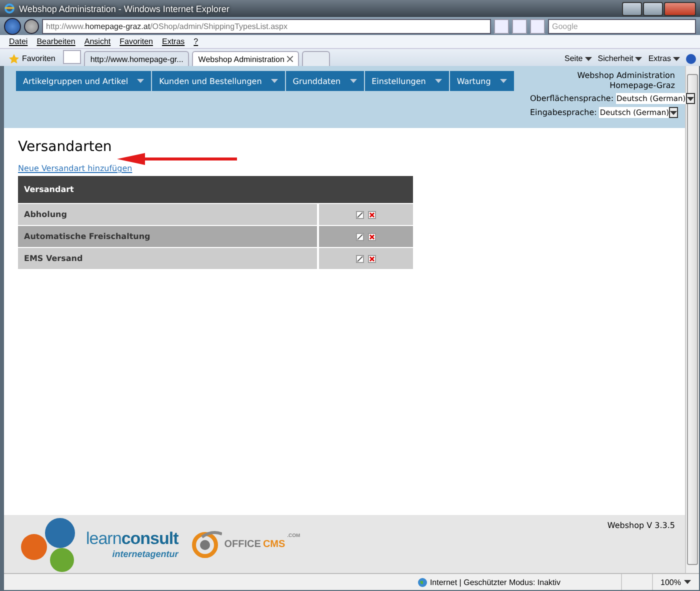 The image size is (700, 591). Describe the element at coordinates (18, 41) in the screenshot. I see `menu-item: Datei` at that location.